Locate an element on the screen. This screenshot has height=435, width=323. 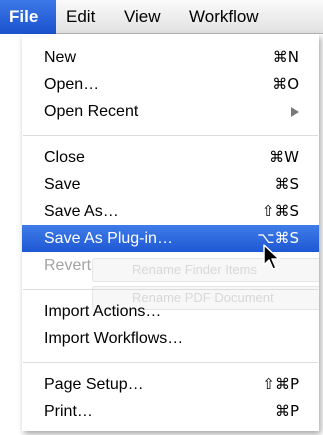
mouse-cursor-icon is located at coordinates (271, 257).